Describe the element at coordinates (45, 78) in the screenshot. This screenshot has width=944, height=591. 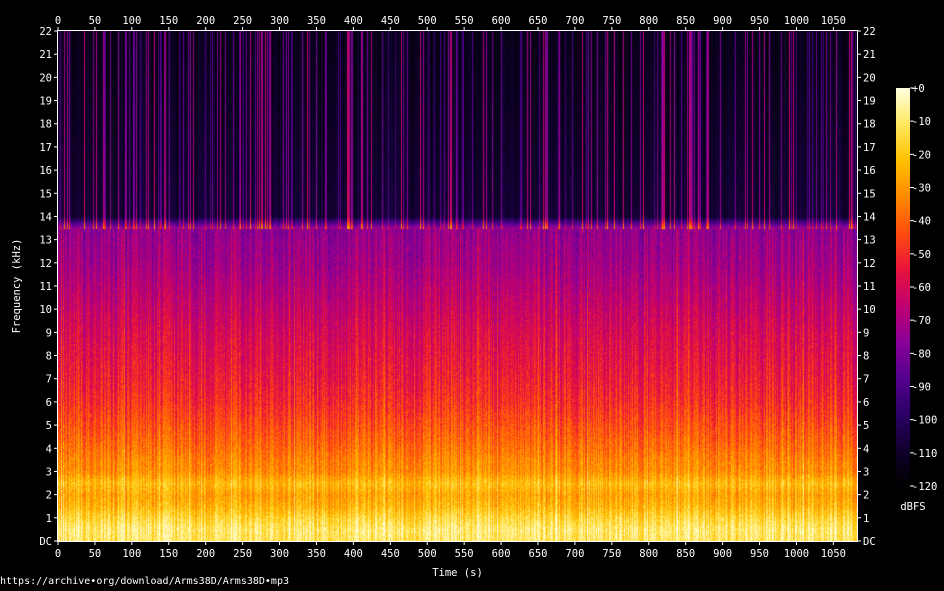
I see `y-tick-label-left: 20` at that location.